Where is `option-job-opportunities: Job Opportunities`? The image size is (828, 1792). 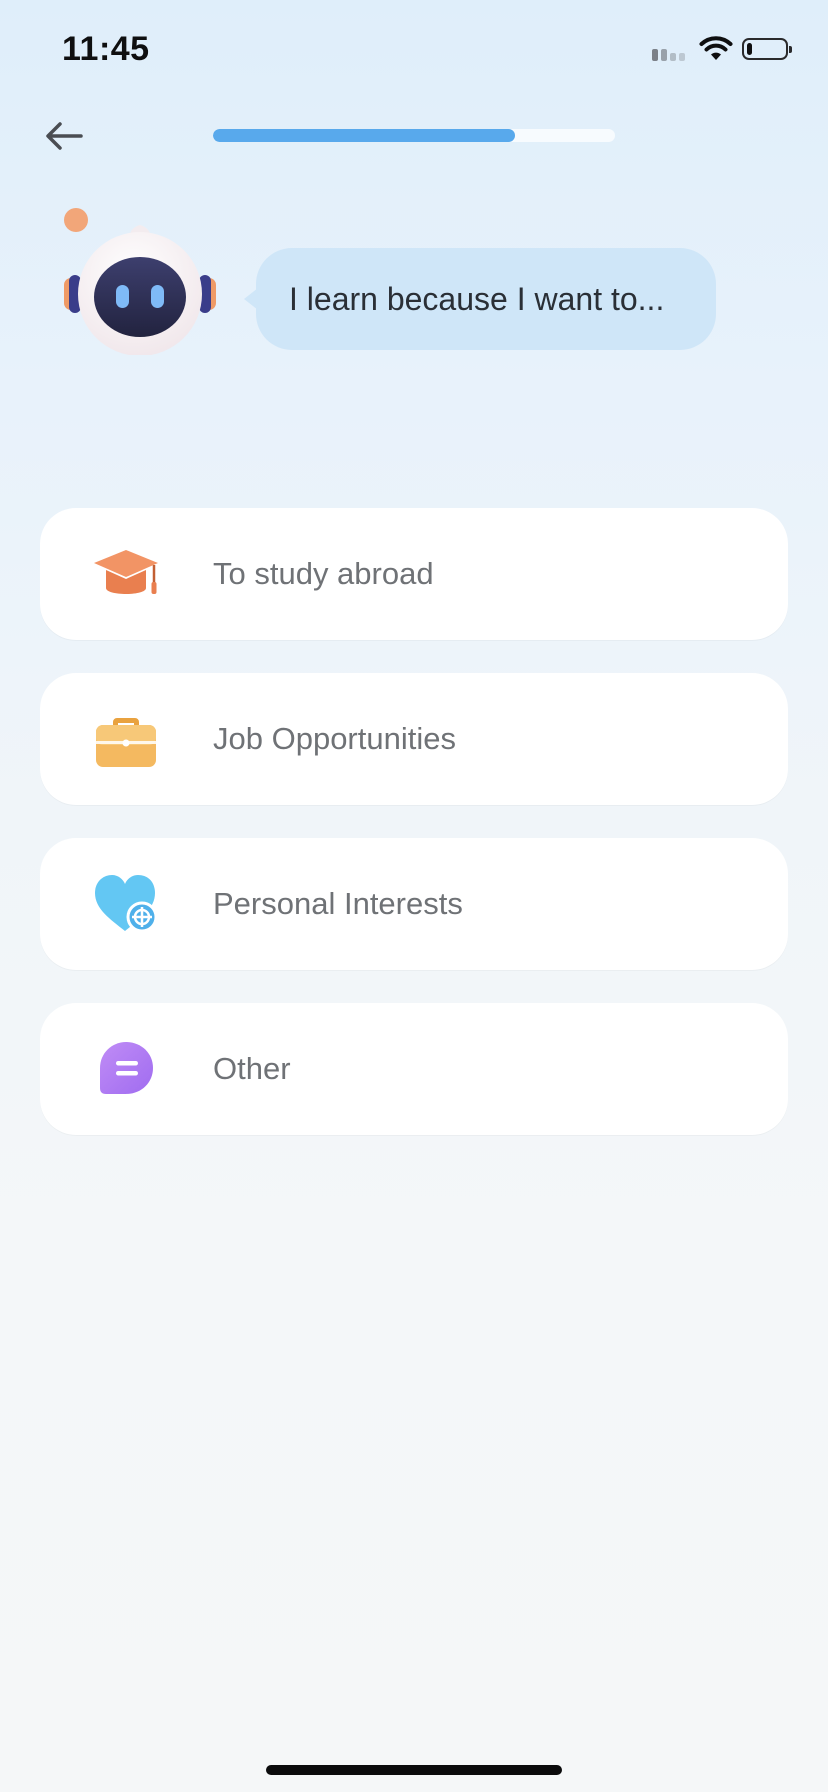 option-job-opportunities: Job Opportunities is located at coordinates (414, 739).